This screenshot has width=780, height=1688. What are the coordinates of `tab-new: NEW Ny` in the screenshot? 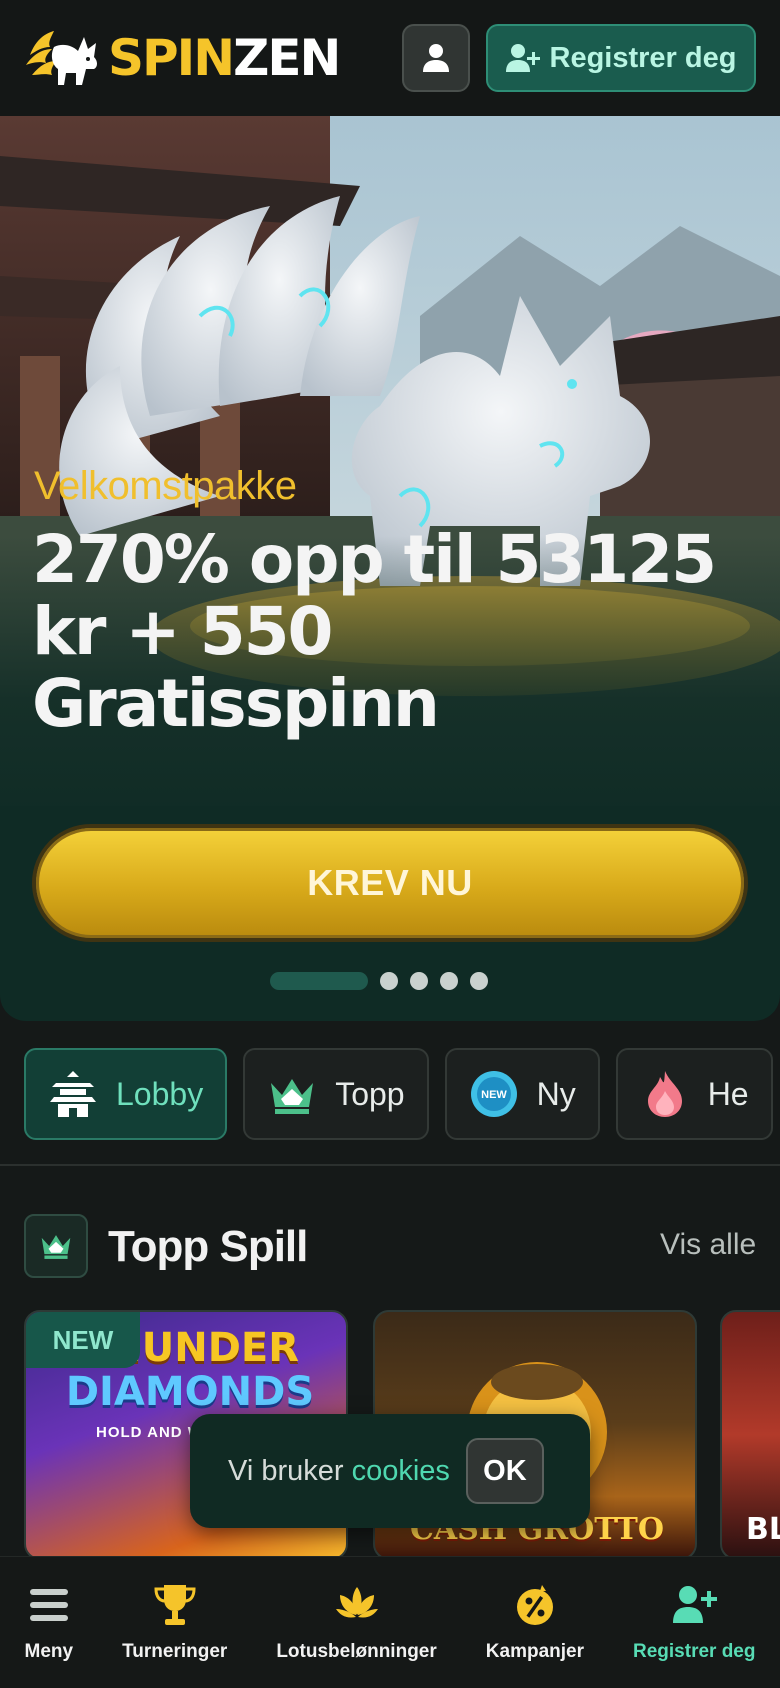 It's located at (522, 1094).